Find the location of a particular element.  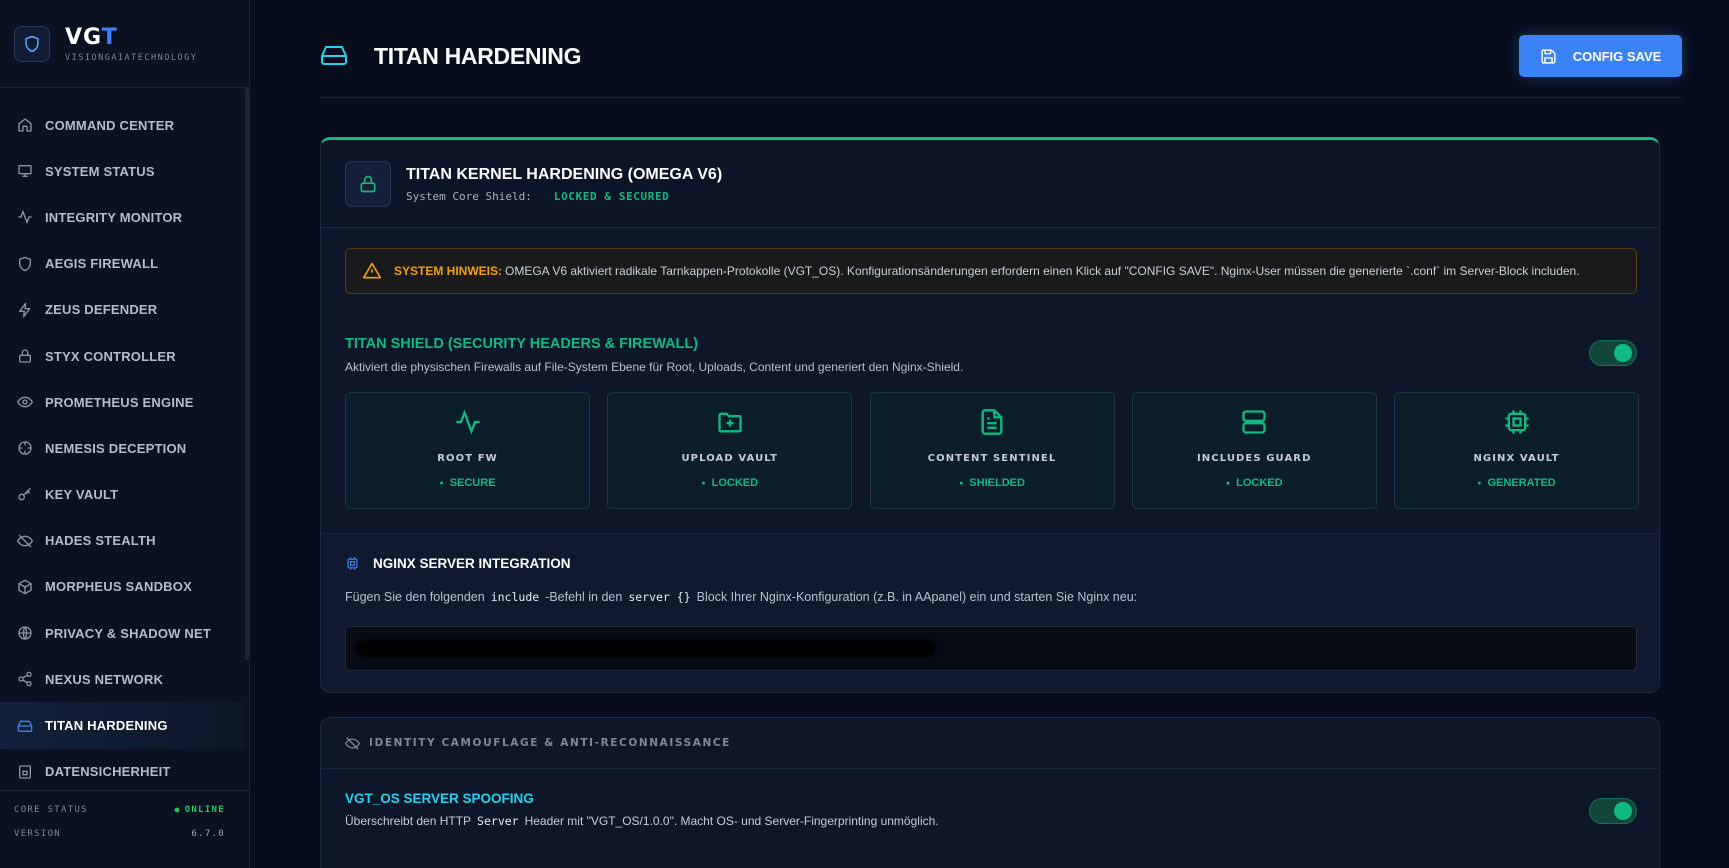

home-icon is located at coordinates (25, 125).